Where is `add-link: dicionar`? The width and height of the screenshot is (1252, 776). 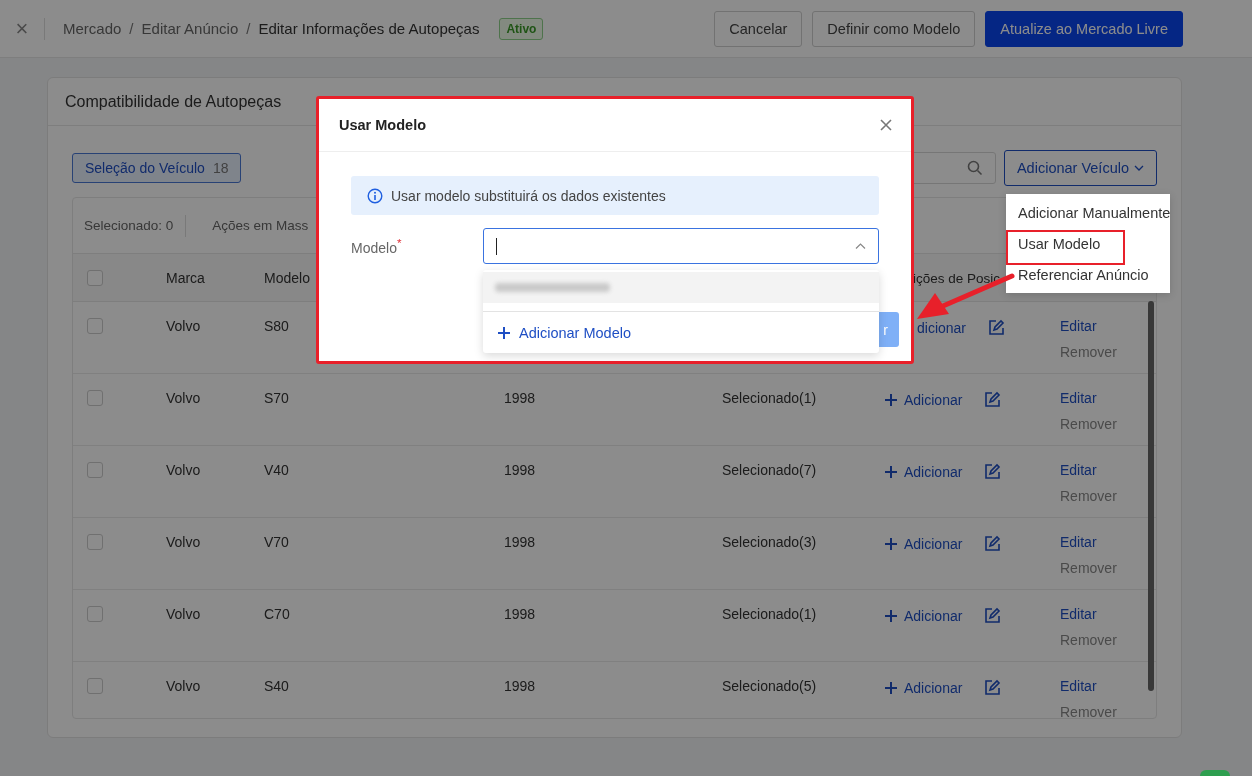
add-link: dicionar is located at coordinates (942, 327).